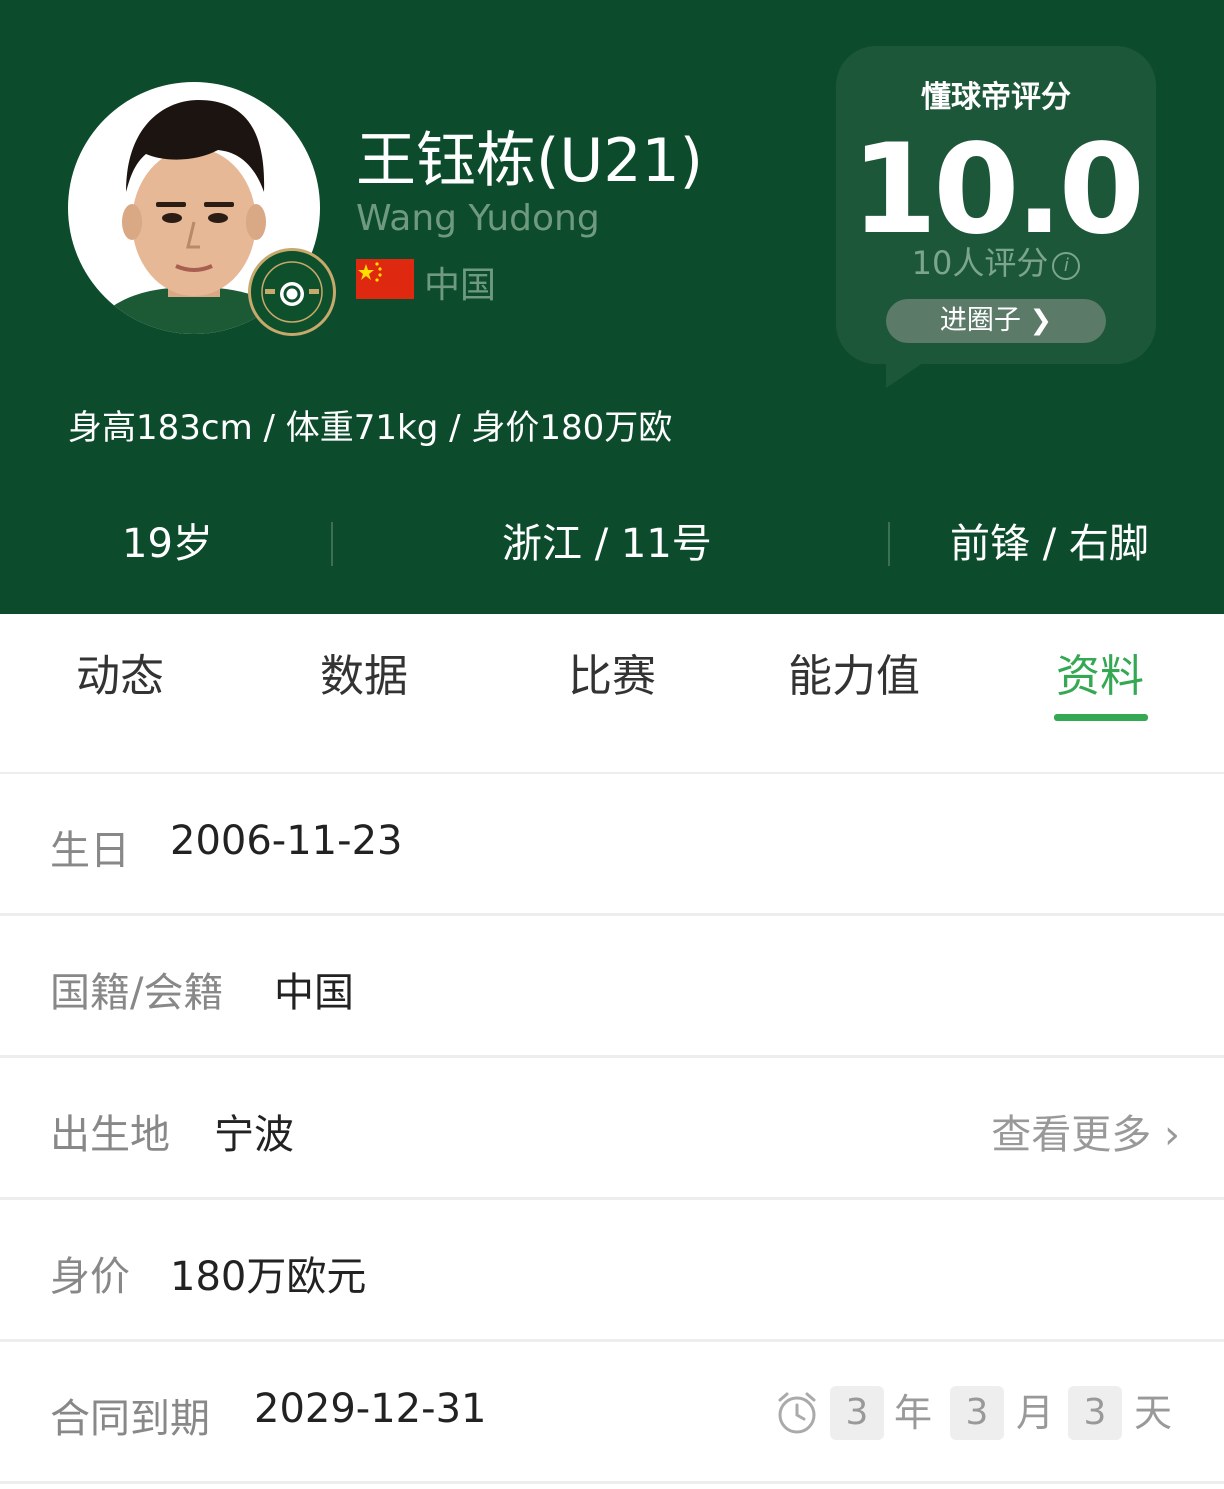 Image resolution: width=1224 pixels, height=1489 pixels. What do you see at coordinates (612, 1271) in the screenshot?
I see `profile-row-value: 身价 180万欧元` at bounding box center [612, 1271].